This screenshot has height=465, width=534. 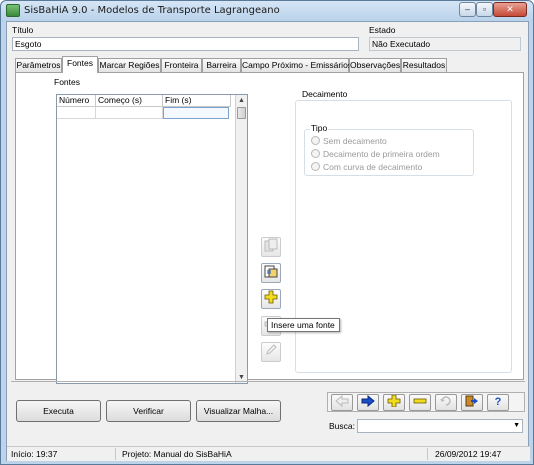 I want to click on radio-sem-decaimento, so click(x=315, y=140).